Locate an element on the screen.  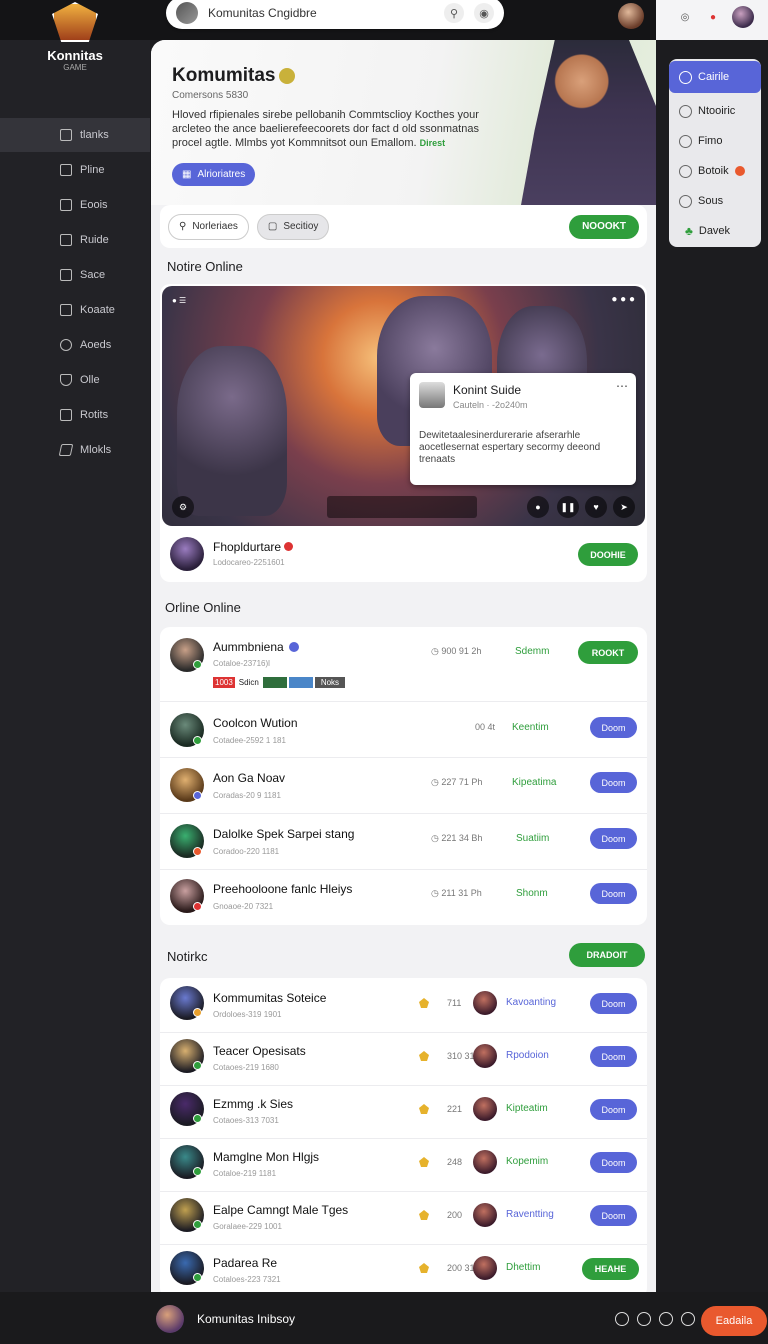
profile-avatar is located at coordinates (743, 17).